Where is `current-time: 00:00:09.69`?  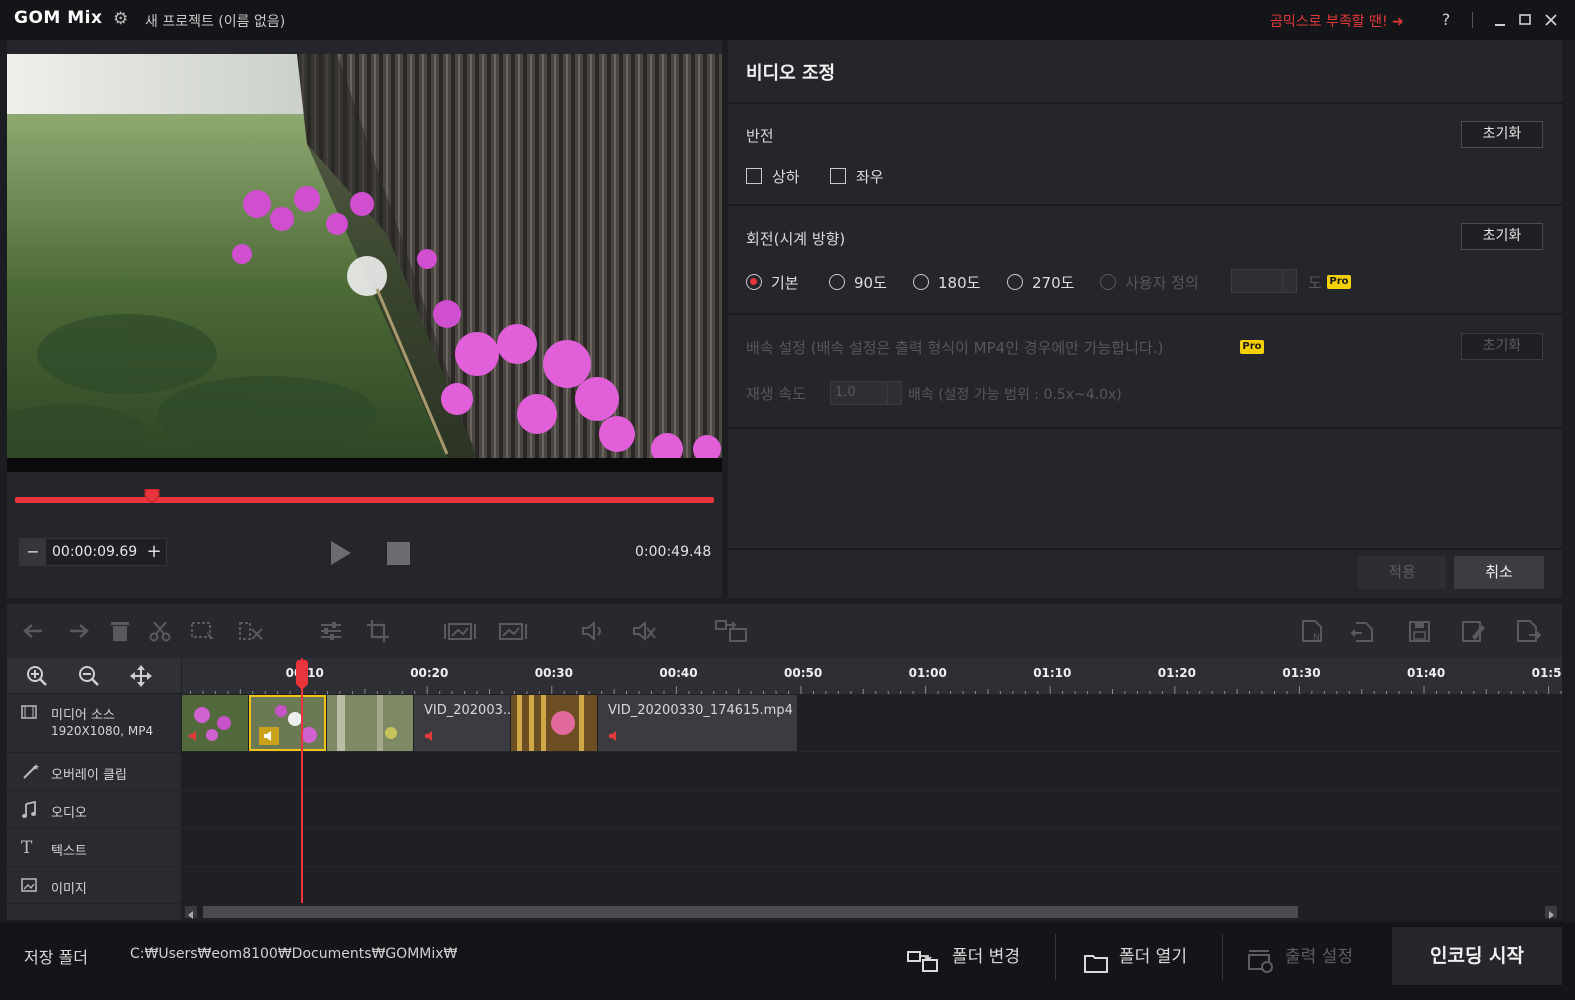 current-time: 00:00:09.69 is located at coordinates (94, 552).